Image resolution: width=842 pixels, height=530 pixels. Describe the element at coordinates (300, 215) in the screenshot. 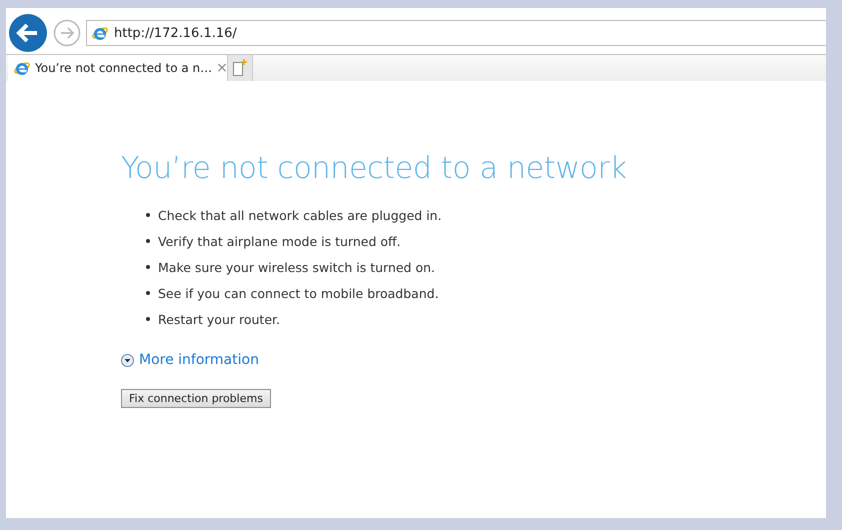

I see `tip-text: Check that all network cables are plugged in.` at that location.